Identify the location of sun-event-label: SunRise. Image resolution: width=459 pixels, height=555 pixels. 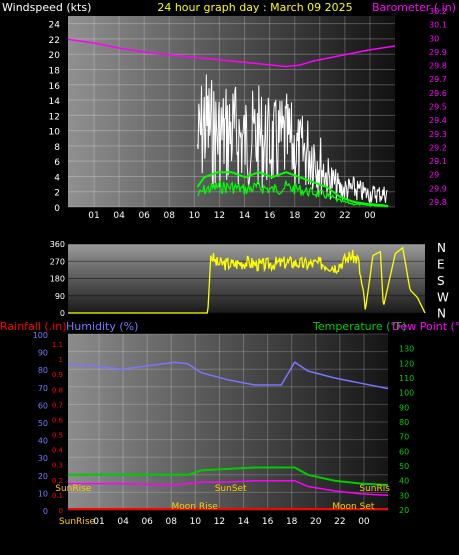
(73, 489).